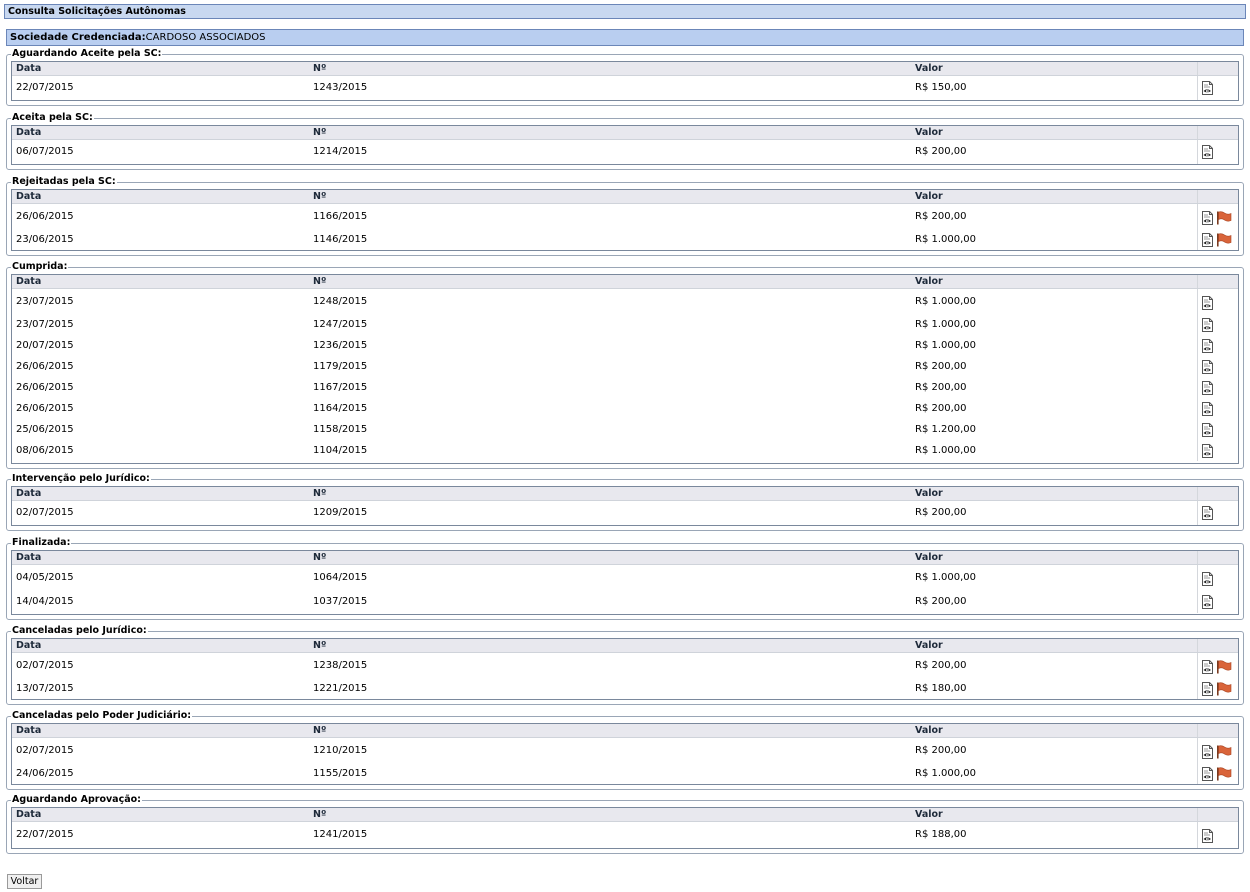  What do you see at coordinates (340, 387) in the screenshot?
I see `row-numero: 1167/2015` at bounding box center [340, 387].